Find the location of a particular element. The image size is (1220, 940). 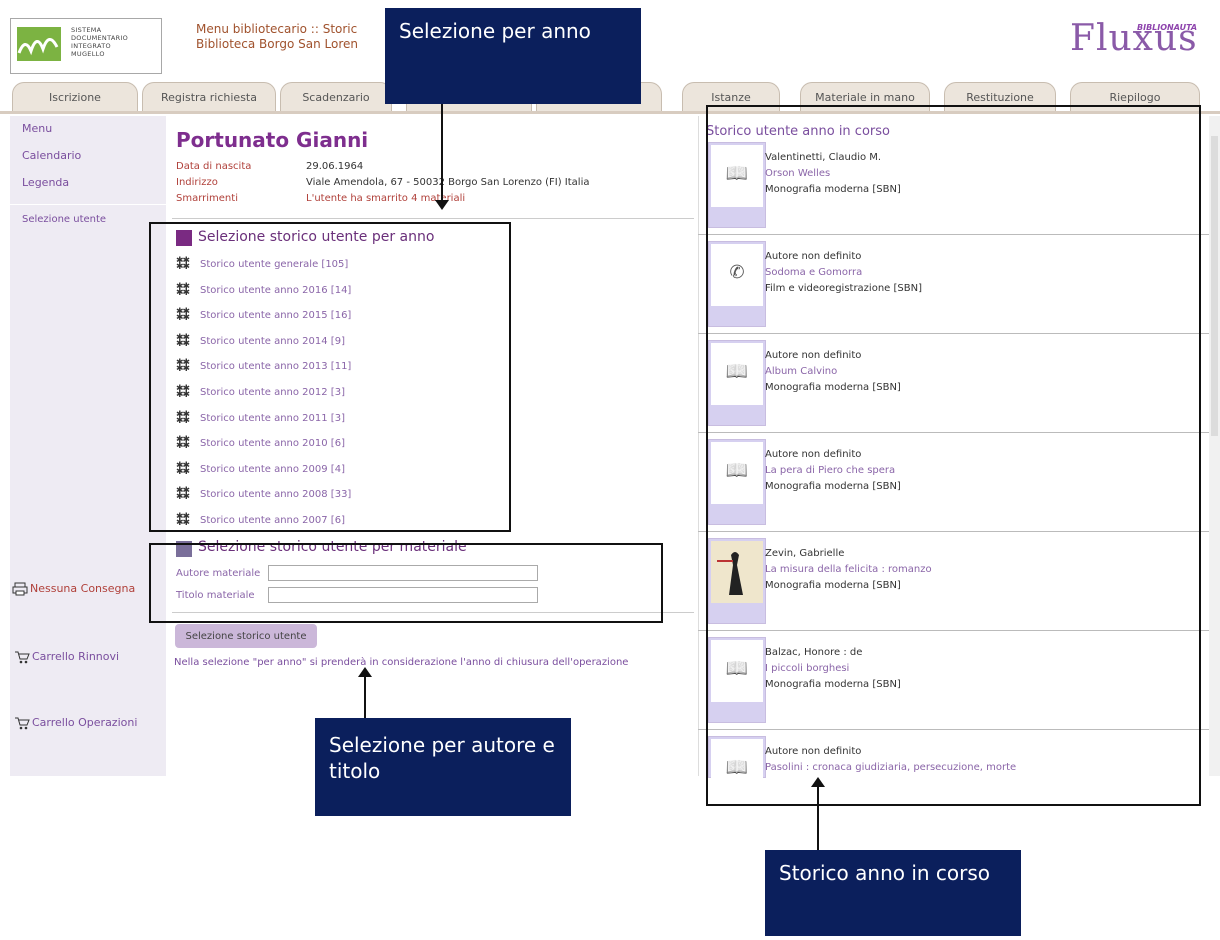

select-history-button: Selezione storico utente is located at coordinates (246, 636).